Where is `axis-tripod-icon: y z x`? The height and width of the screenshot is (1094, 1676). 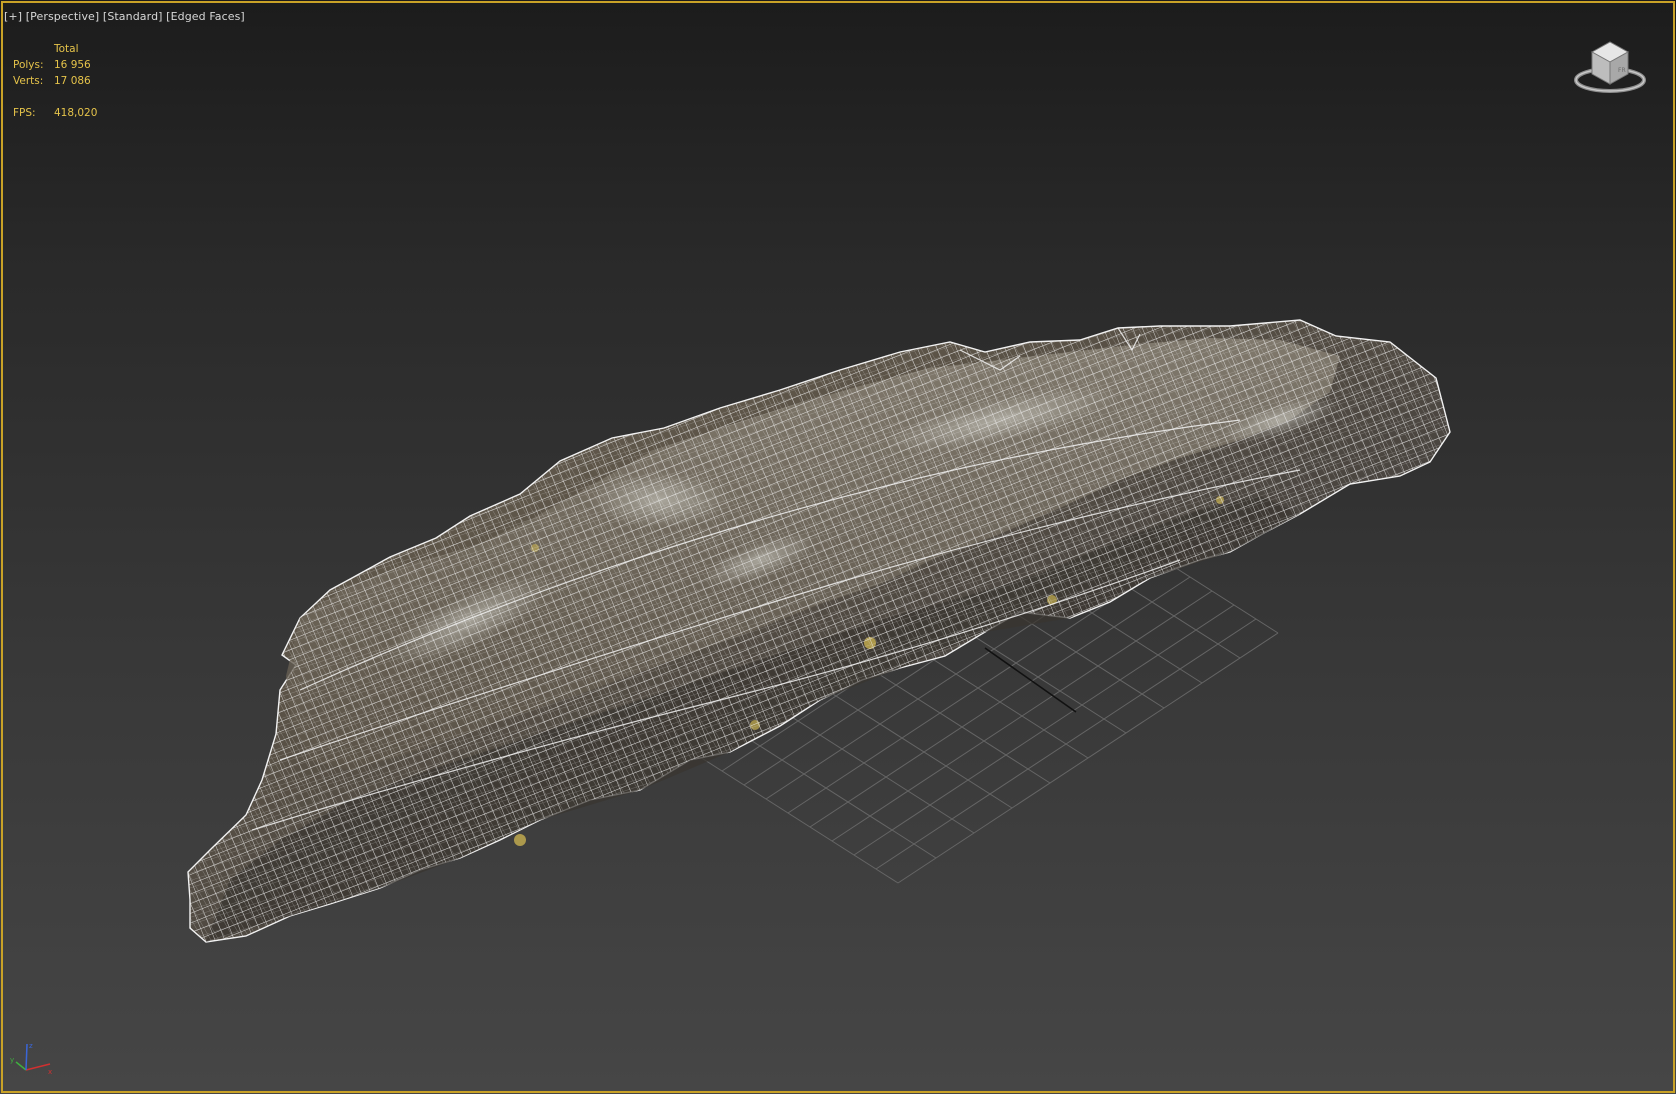
axis-tripod-icon: y z x is located at coordinates (31, 1059).